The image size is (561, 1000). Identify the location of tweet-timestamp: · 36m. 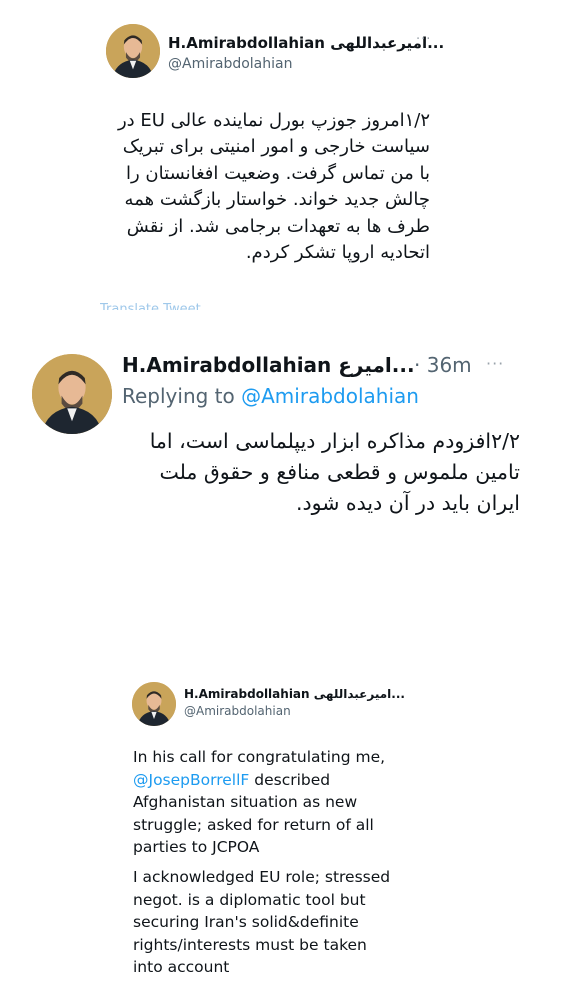
(443, 365).